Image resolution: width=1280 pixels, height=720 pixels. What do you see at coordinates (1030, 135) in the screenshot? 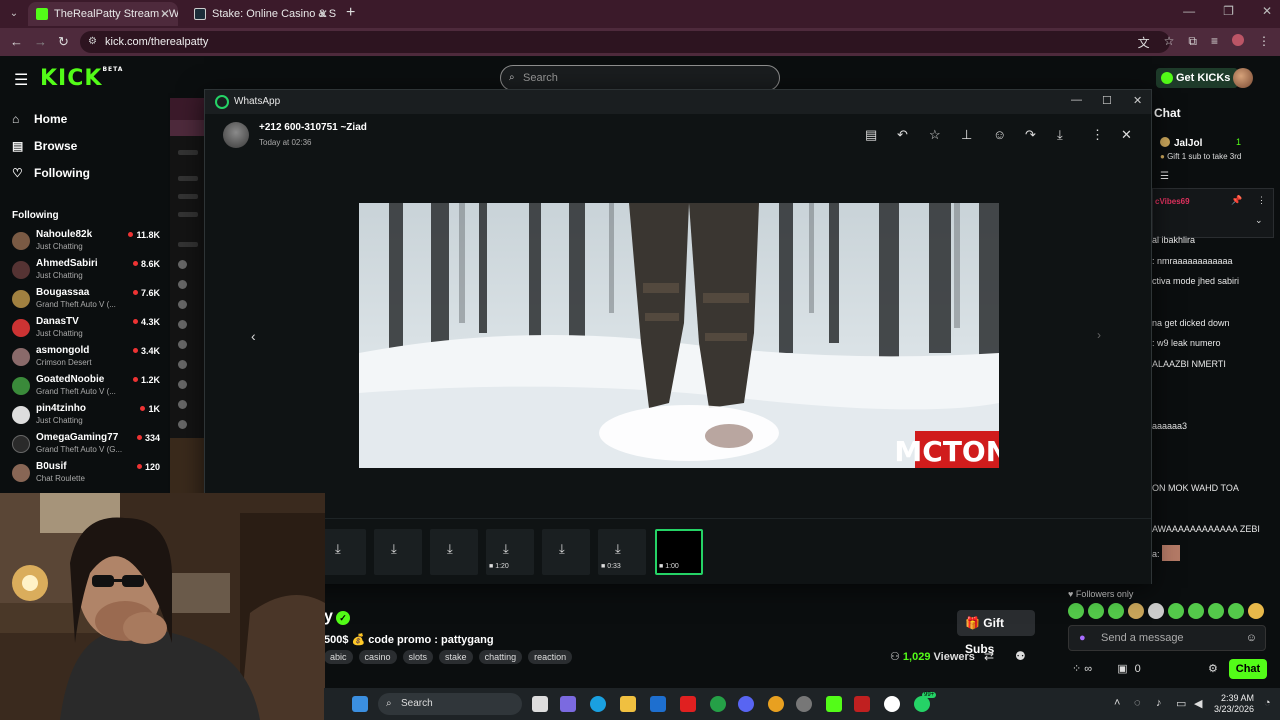
I see `forward-icon: ↷` at bounding box center [1030, 135].